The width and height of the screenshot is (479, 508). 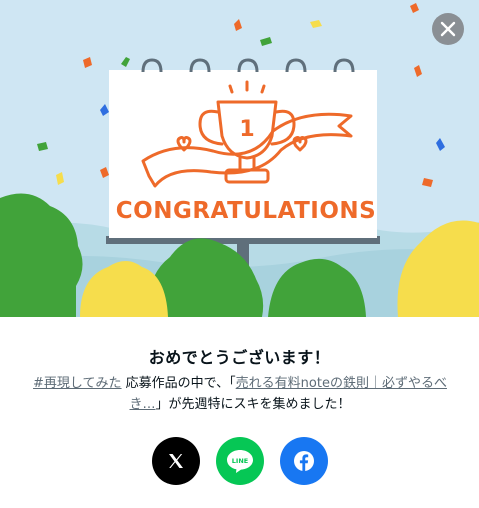 I want to click on share-line-button: LINE, so click(x=240, y=461).